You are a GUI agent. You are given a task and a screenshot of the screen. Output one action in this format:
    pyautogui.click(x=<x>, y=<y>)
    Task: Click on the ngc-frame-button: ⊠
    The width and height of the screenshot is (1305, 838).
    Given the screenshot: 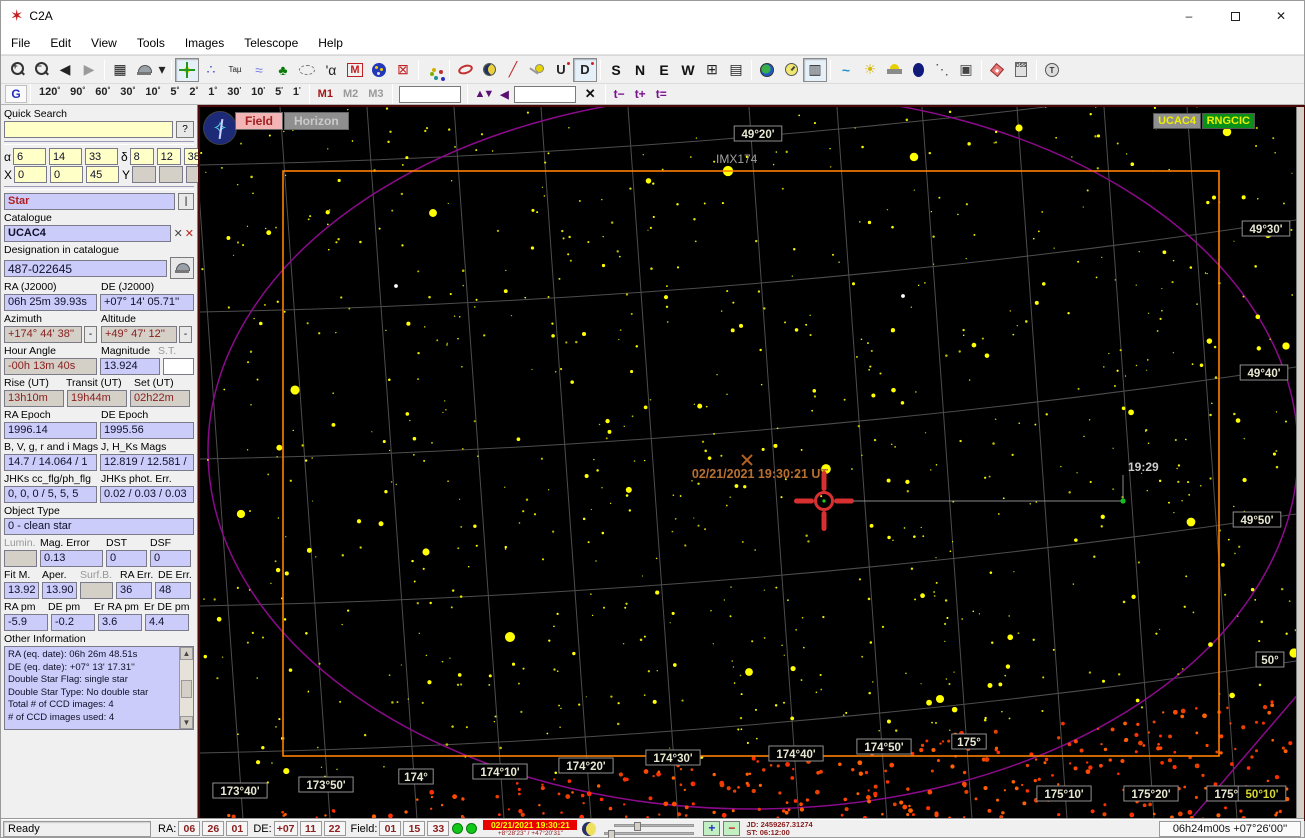 What is the action you would take?
    pyautogui.click(x=403, y=70)
    